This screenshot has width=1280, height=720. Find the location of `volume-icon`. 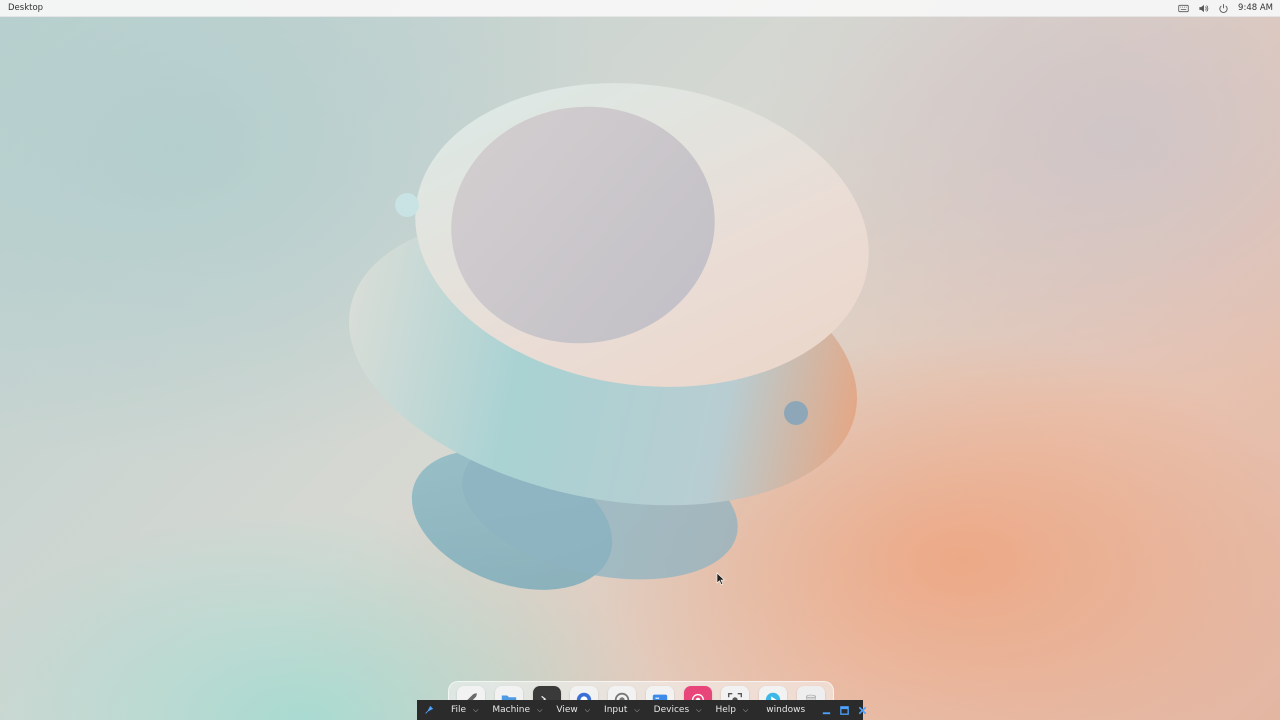

volume-icon is located at coordinates (1203, 8).